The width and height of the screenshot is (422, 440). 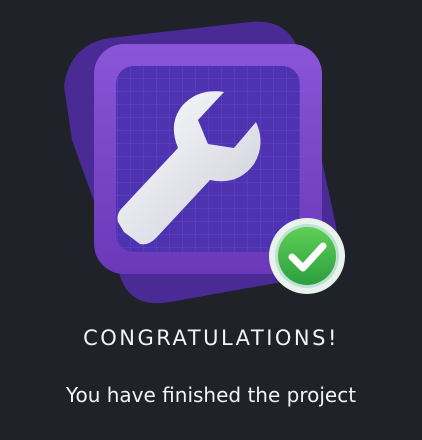 I want to click on completion-message: You have finished the project, so click(x=211, y=395).